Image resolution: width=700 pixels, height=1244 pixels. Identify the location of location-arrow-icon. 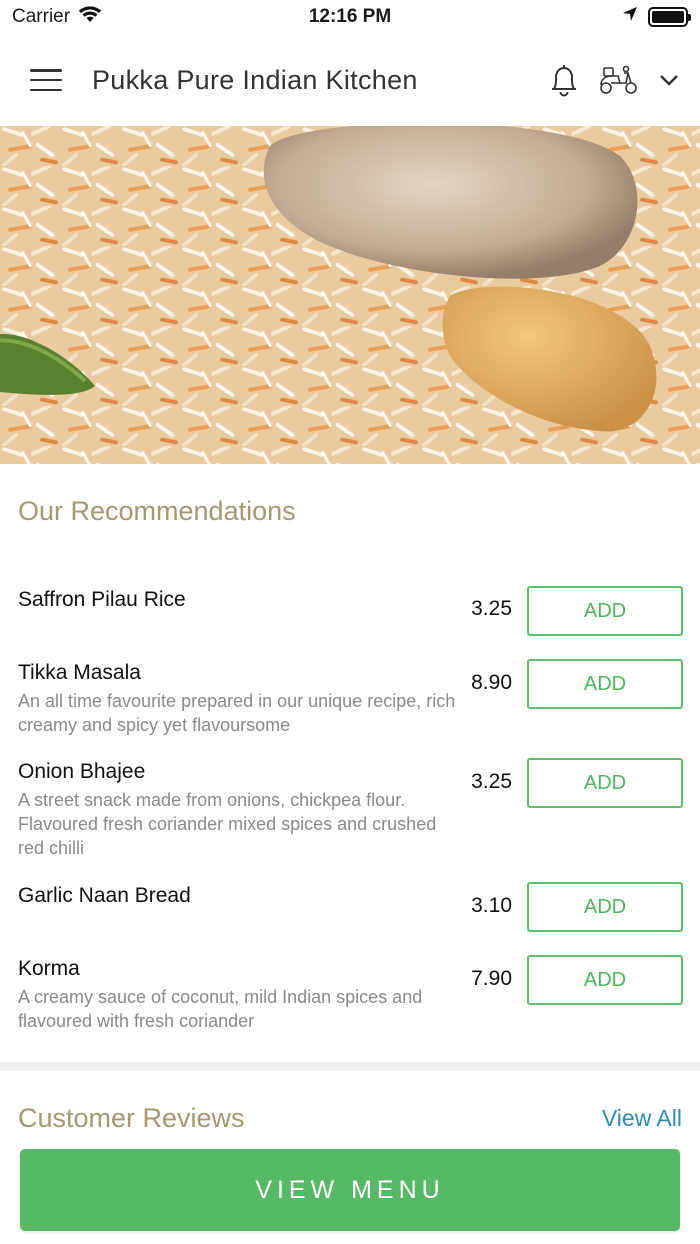
(630, 17).